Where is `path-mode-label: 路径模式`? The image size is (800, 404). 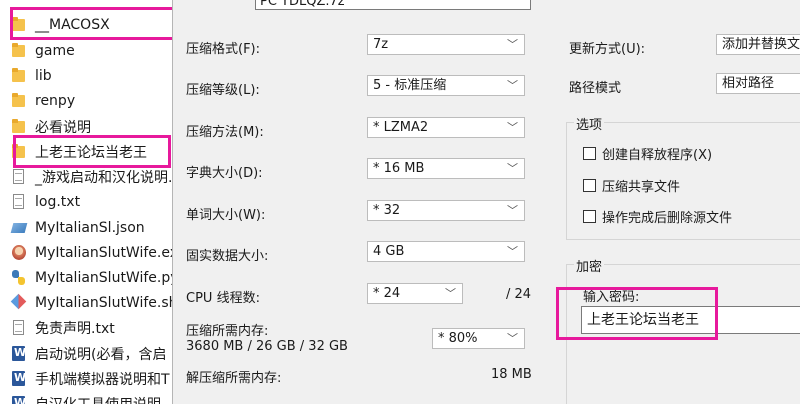
path-mode-label: 路径模式 is located at coordinates (595, 88).